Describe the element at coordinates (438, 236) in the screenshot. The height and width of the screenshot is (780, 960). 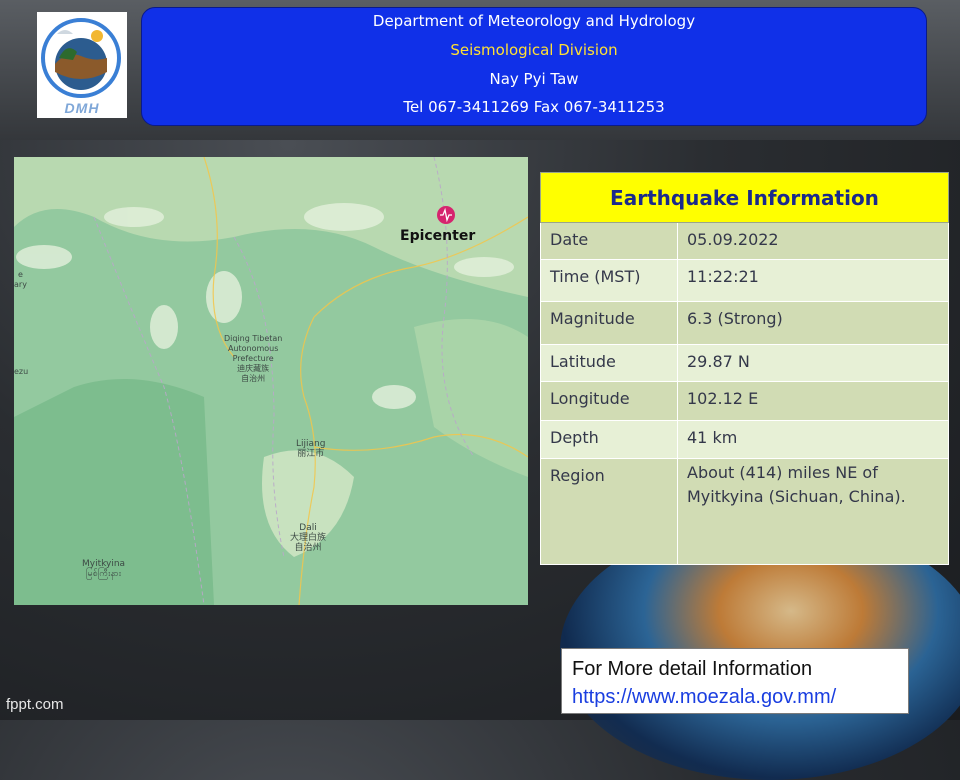
I see `epicenter-label: Epicenter` at that location.